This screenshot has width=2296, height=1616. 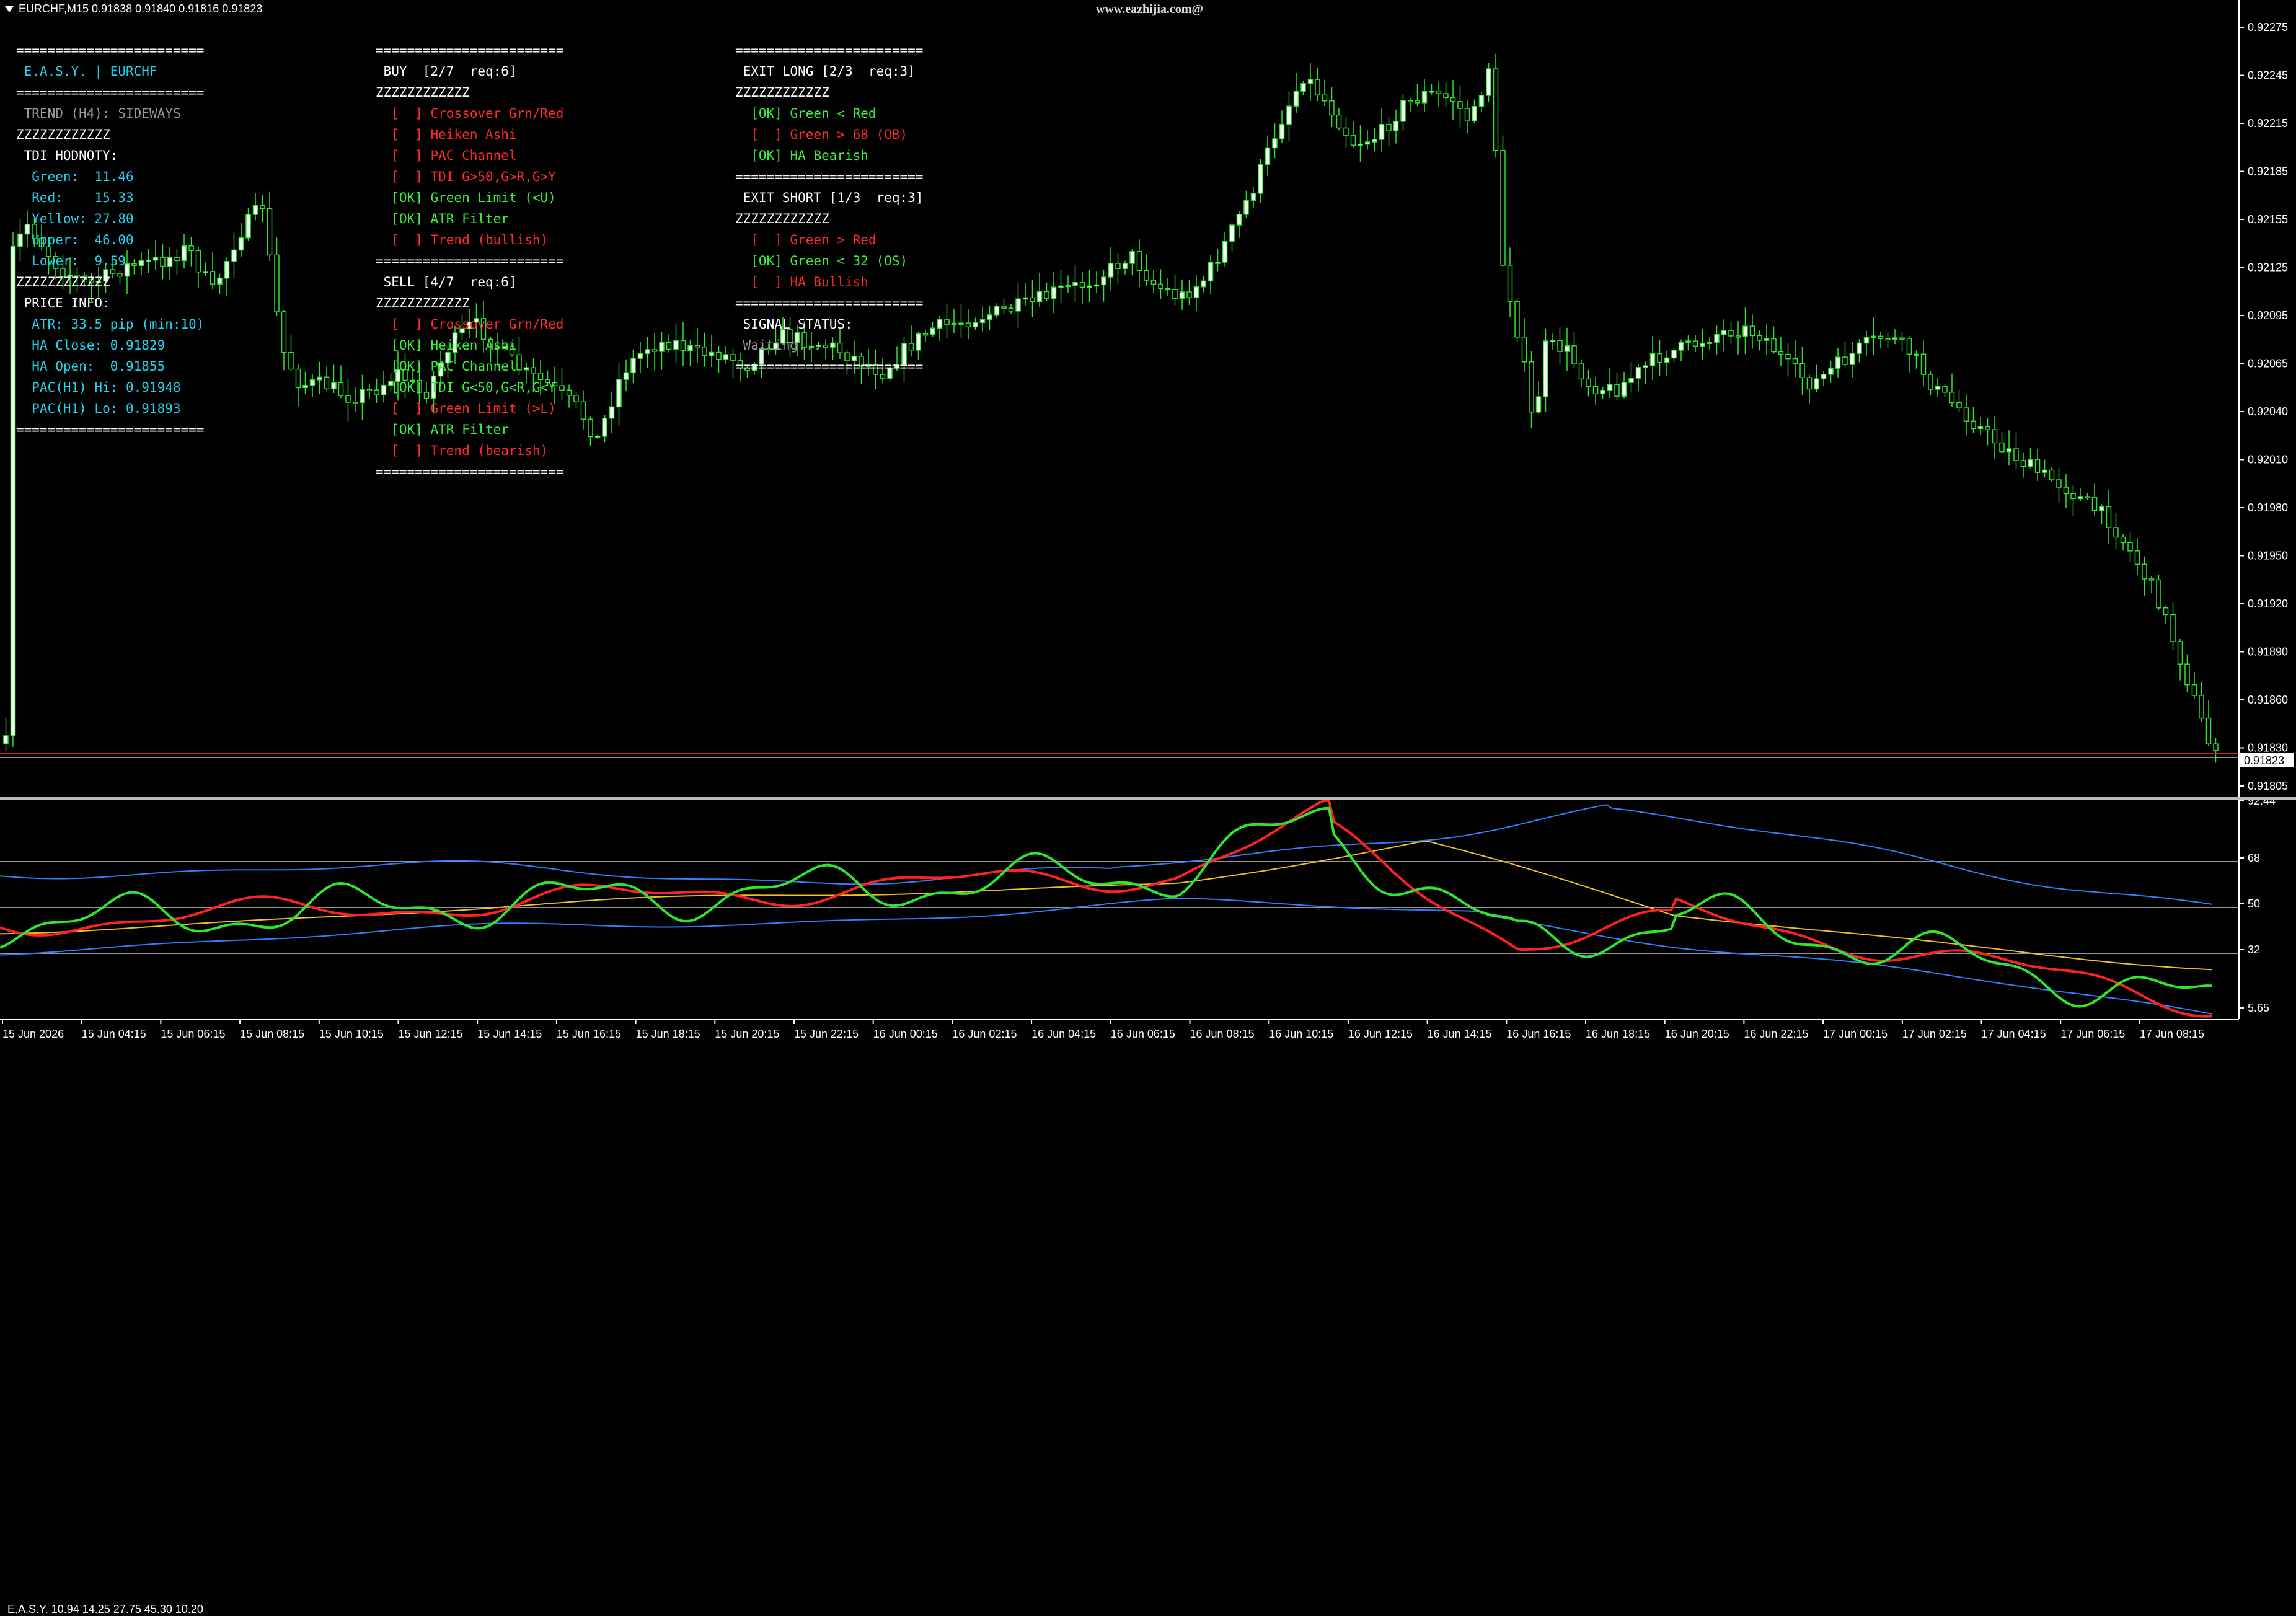 What do you see at coordinates (466, 197) in the screenshot?
I see `info-line: [OK] Green Limit (<U)` at bounding box center [466, 197].